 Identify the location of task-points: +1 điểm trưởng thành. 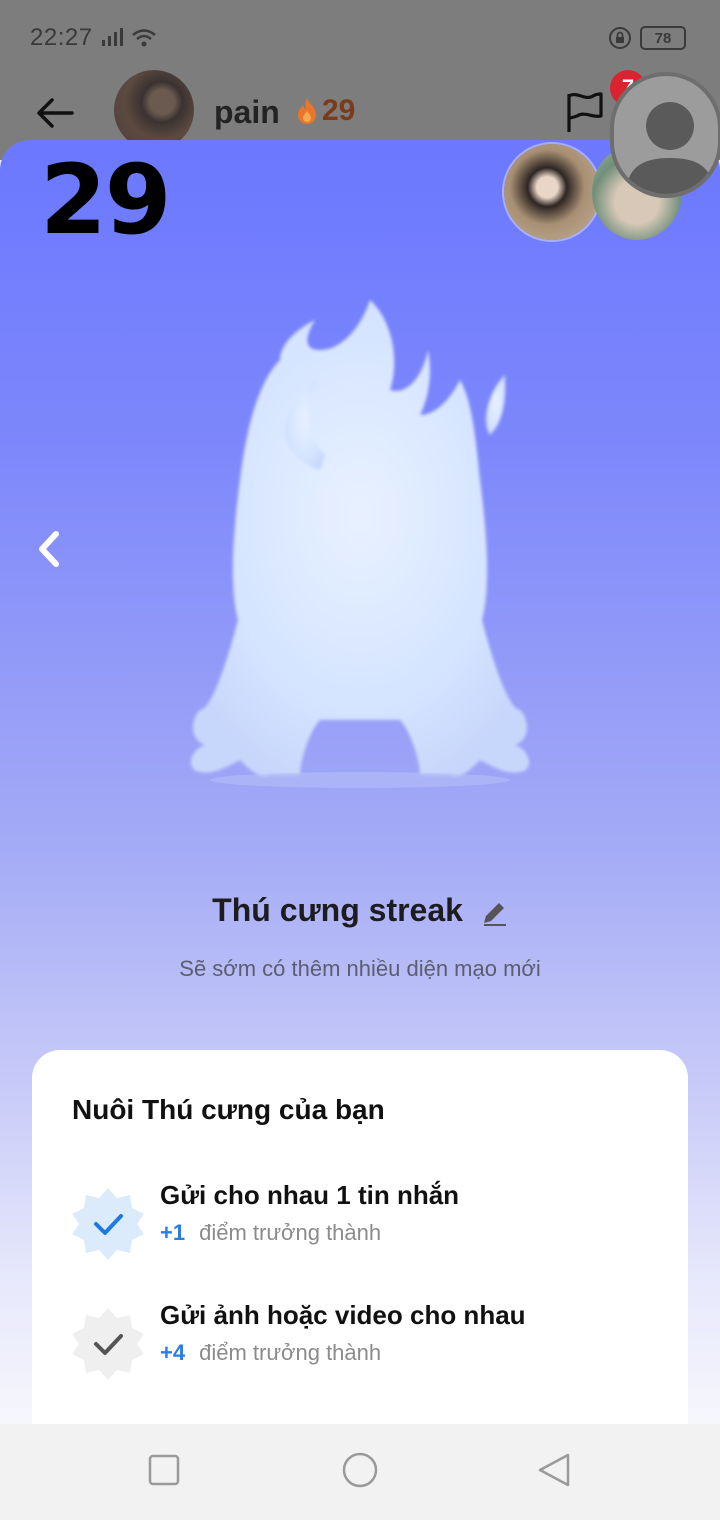
(270, 1233).